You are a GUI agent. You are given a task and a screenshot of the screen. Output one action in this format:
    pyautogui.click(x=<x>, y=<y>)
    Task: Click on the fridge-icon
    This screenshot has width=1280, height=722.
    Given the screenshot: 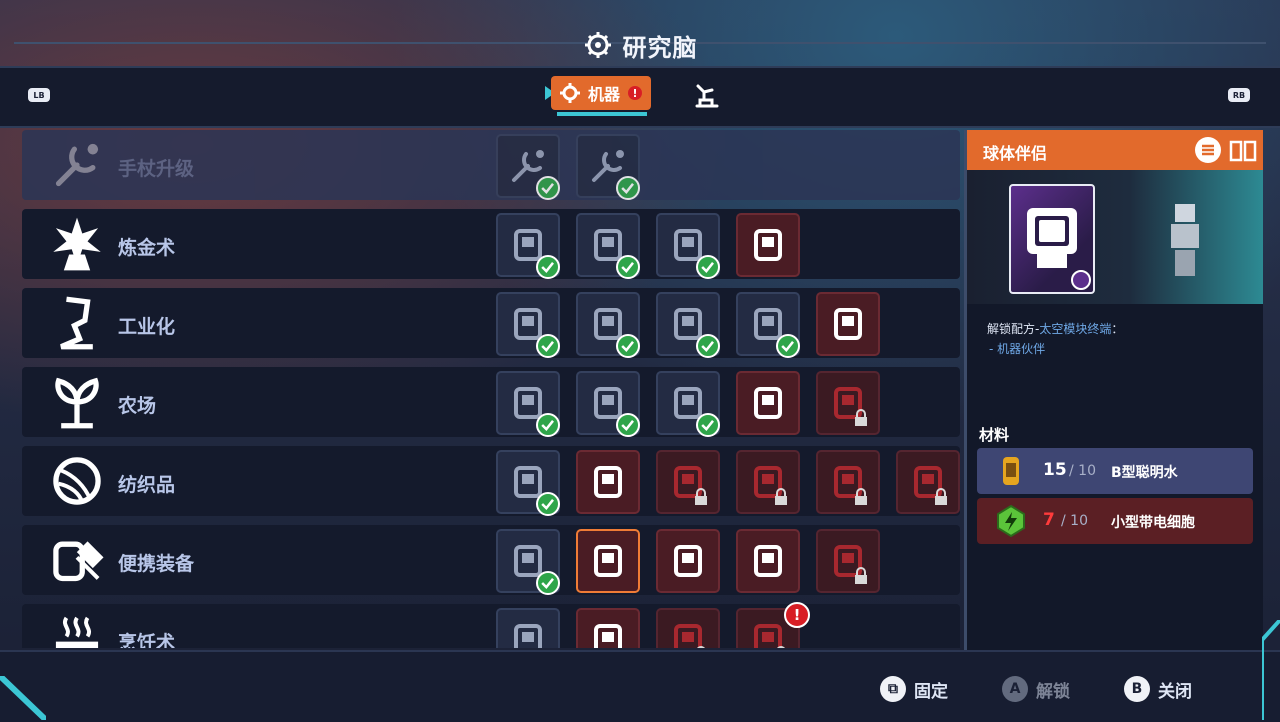 What is the action you would take?
    pyautogui.click(x=608, y=636)
    